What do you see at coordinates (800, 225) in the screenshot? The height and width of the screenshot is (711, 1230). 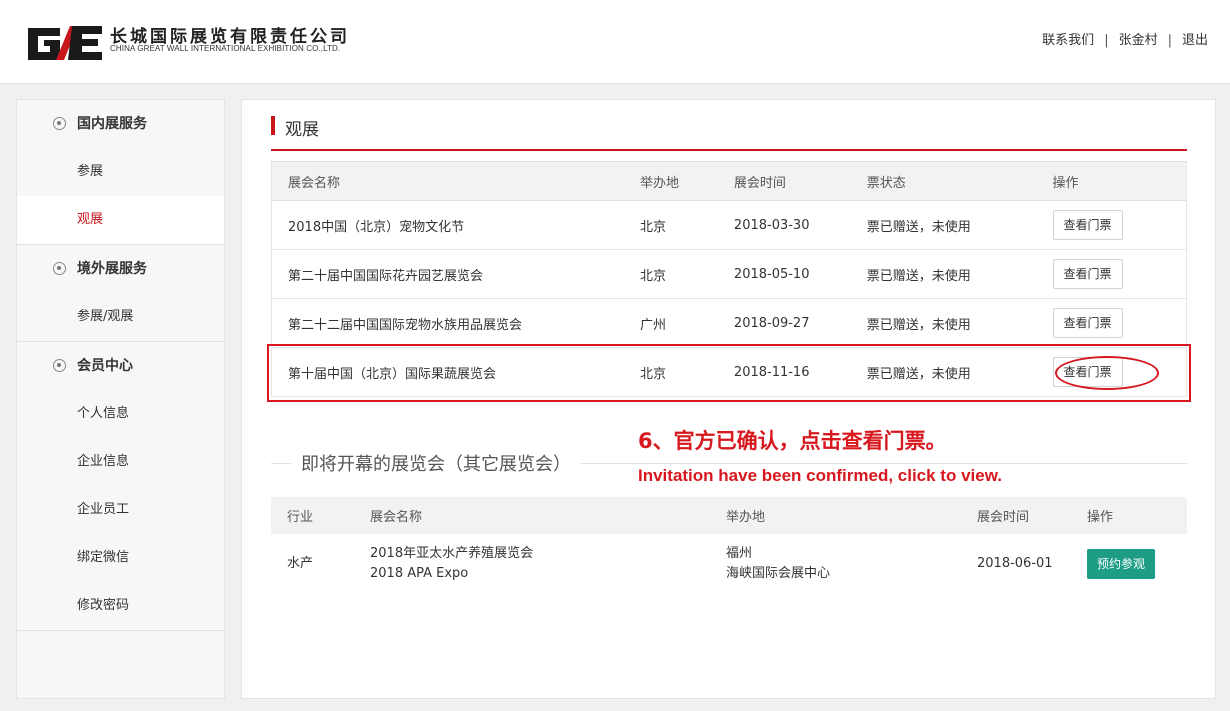 I see `exhibition-date: 2018-03-30` at bounding box center [800, 225].